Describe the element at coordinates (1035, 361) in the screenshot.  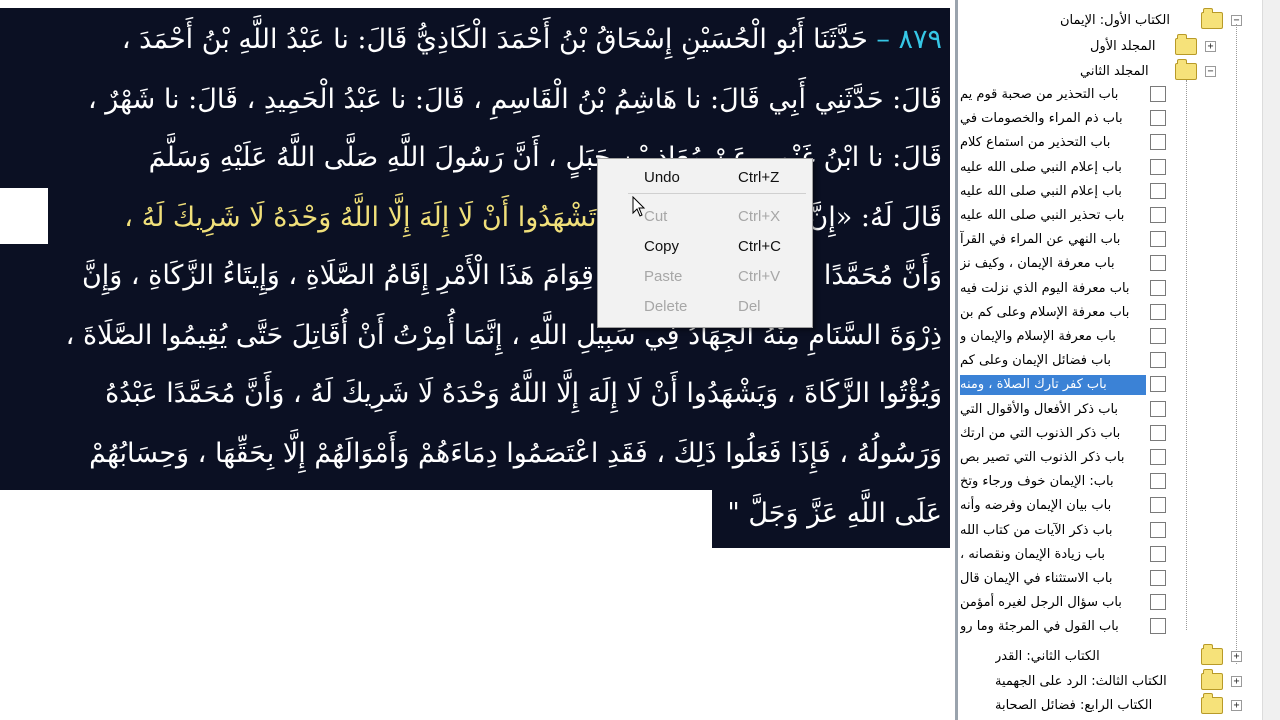
I see `tree-chapter-label: باب فضائل الإيمان وعلى كم` at that location.